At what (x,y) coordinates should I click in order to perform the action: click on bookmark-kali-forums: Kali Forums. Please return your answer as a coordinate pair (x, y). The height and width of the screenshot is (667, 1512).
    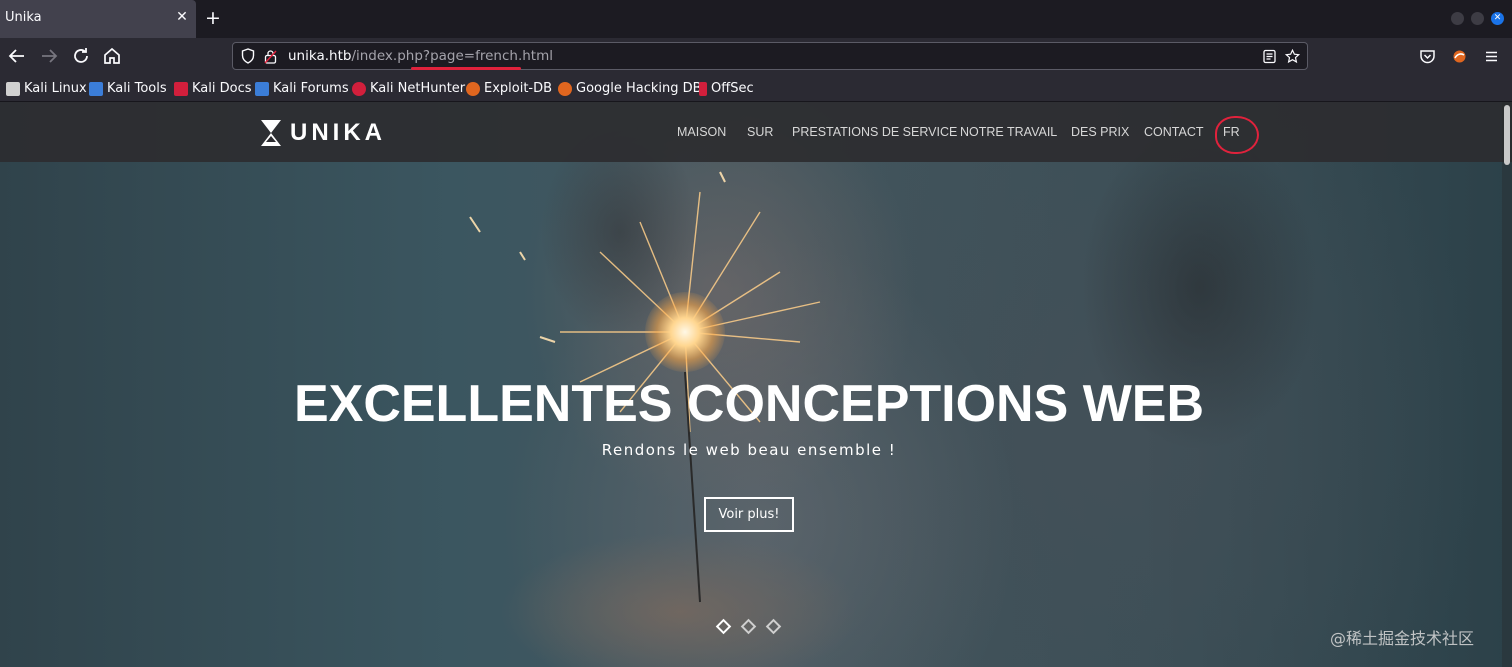
    Looking at the image, I should click on (302, 88).